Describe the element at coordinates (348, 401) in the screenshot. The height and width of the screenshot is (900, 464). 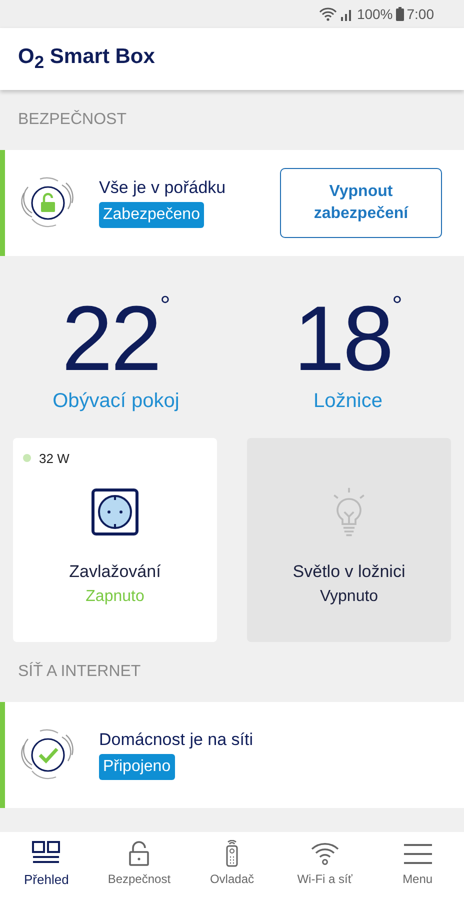
I see `room-name: Ložnice` at that location.